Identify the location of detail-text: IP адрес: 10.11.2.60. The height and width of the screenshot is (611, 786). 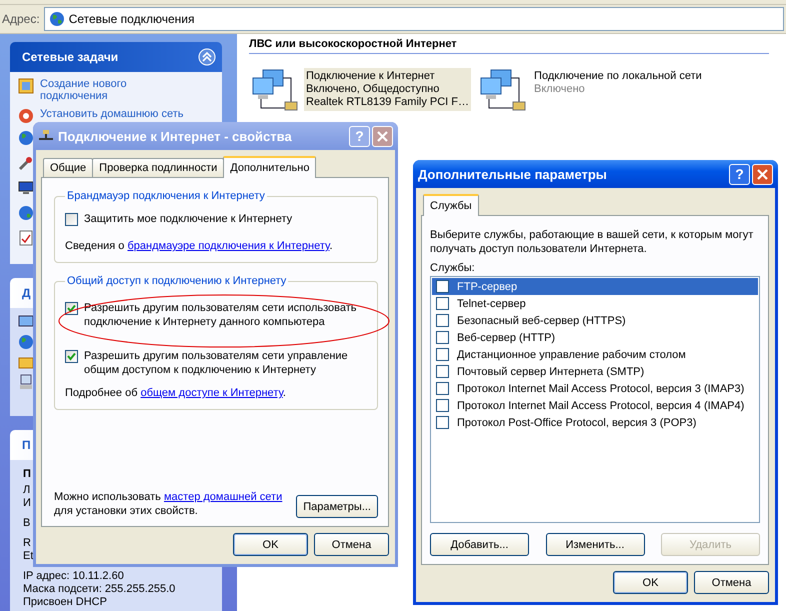
(73, 576).